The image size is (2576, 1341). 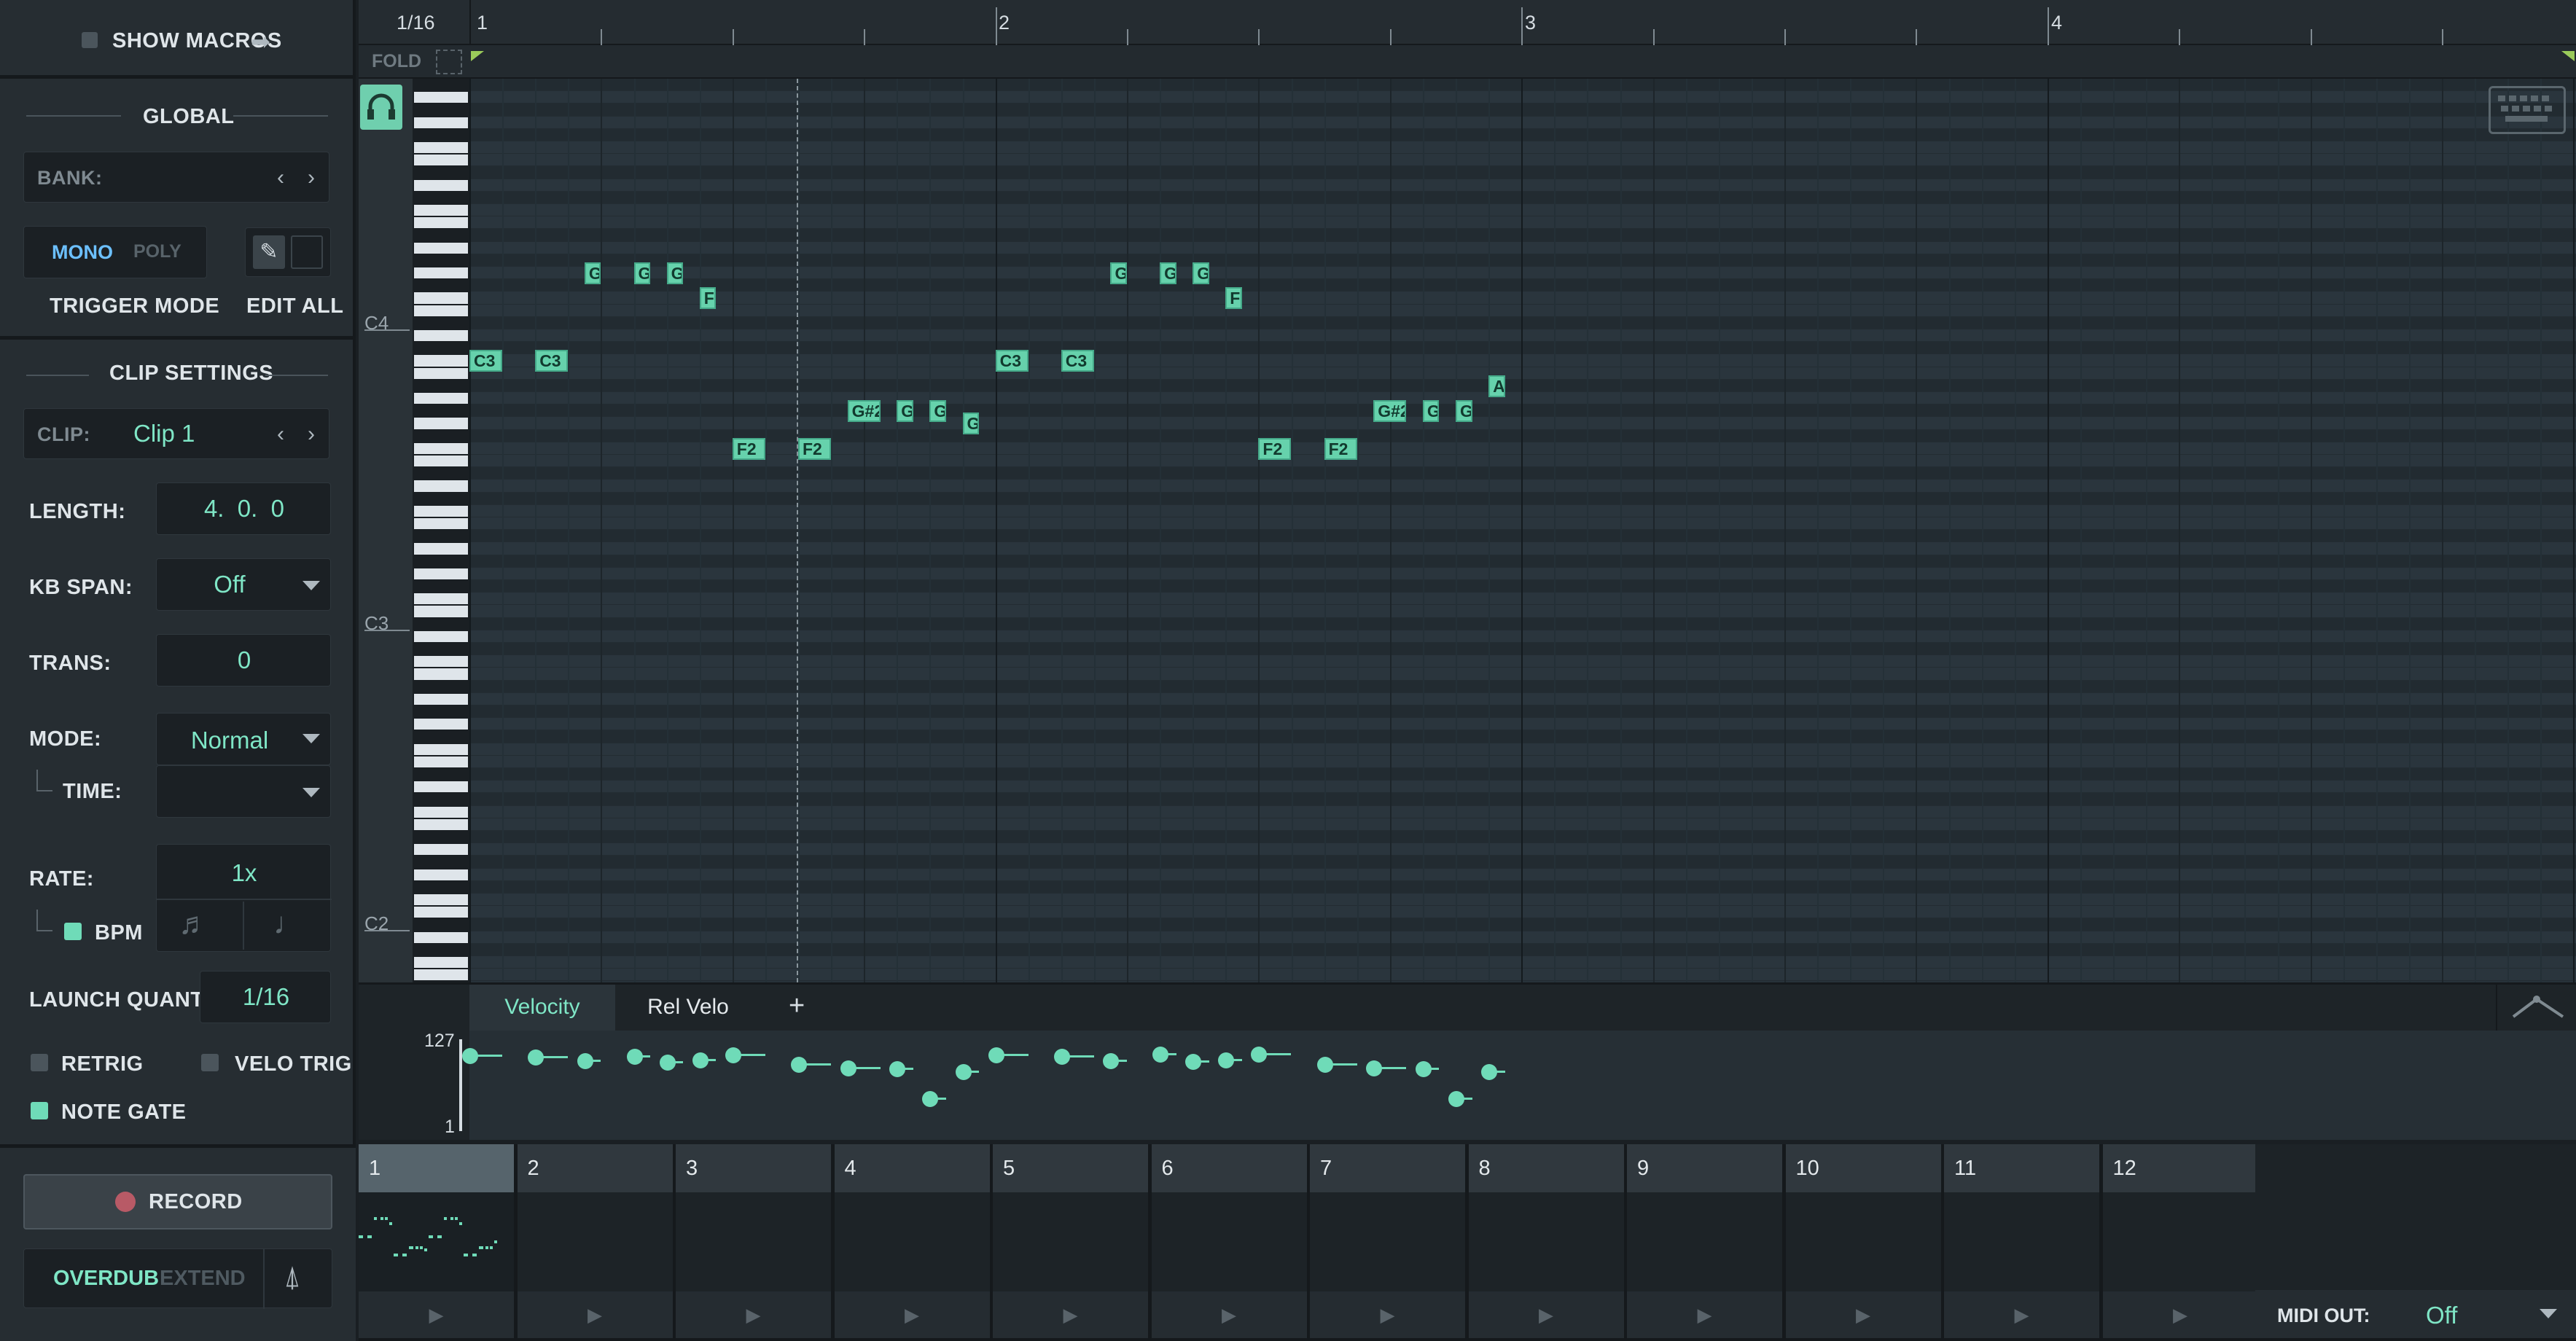 What do you see at coordinates (1546, 1241) in the screenshot?
I see `clip-slot: 8 ▶` at bounding box center [1546, 1241].